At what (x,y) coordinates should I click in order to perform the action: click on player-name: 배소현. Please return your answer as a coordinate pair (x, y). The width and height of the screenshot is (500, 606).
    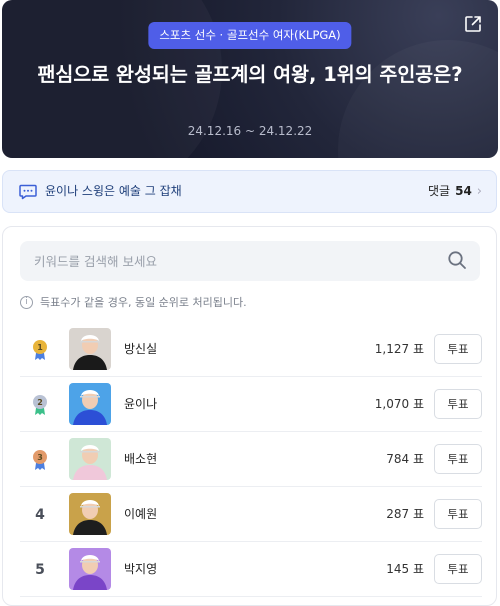
    Looking at the image, I should click on (141, 459).